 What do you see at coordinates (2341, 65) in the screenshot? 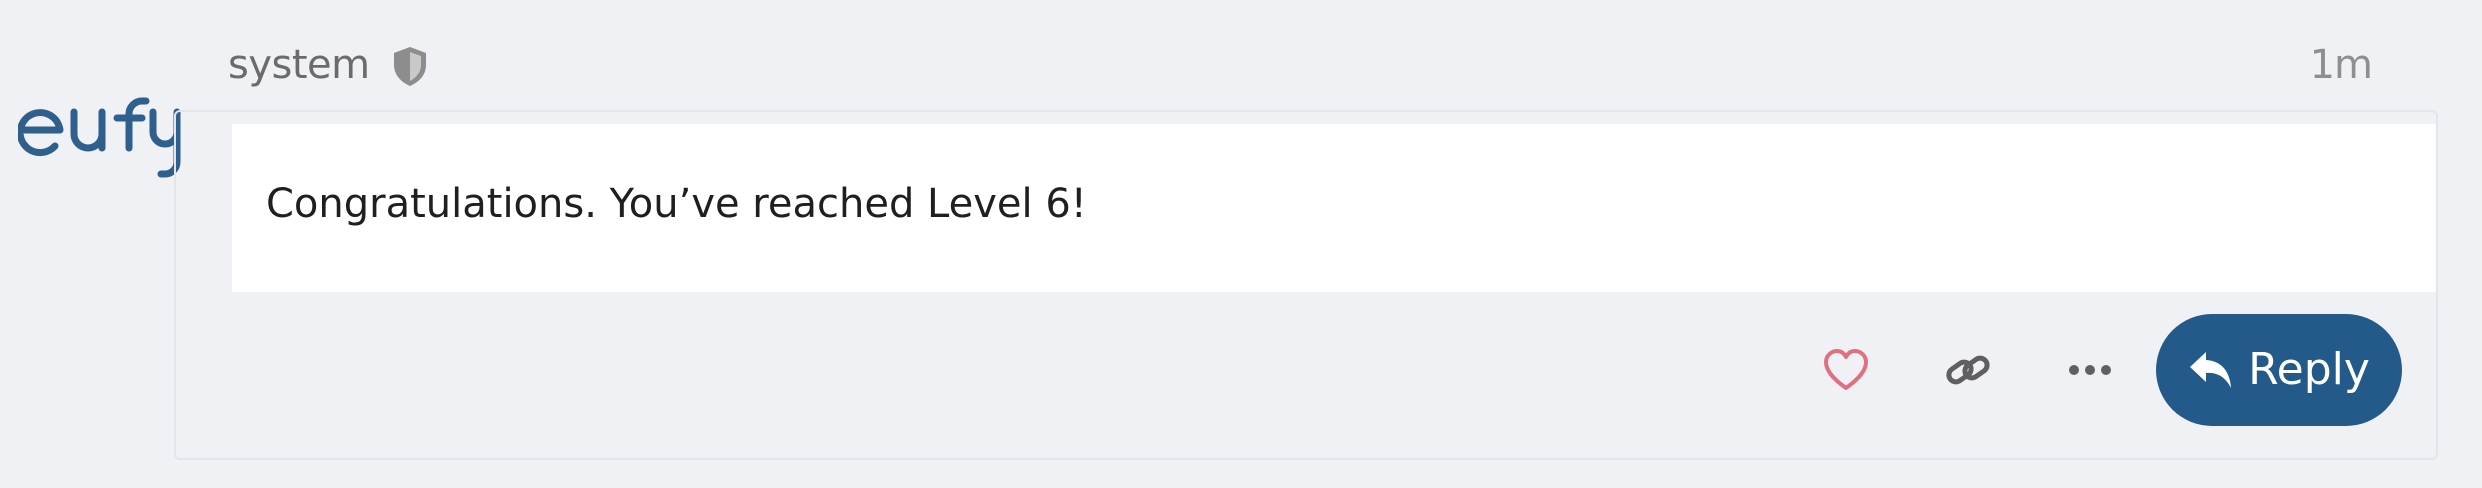
I see `post-timestamp: 1m` at bounding box center [2341, 65].